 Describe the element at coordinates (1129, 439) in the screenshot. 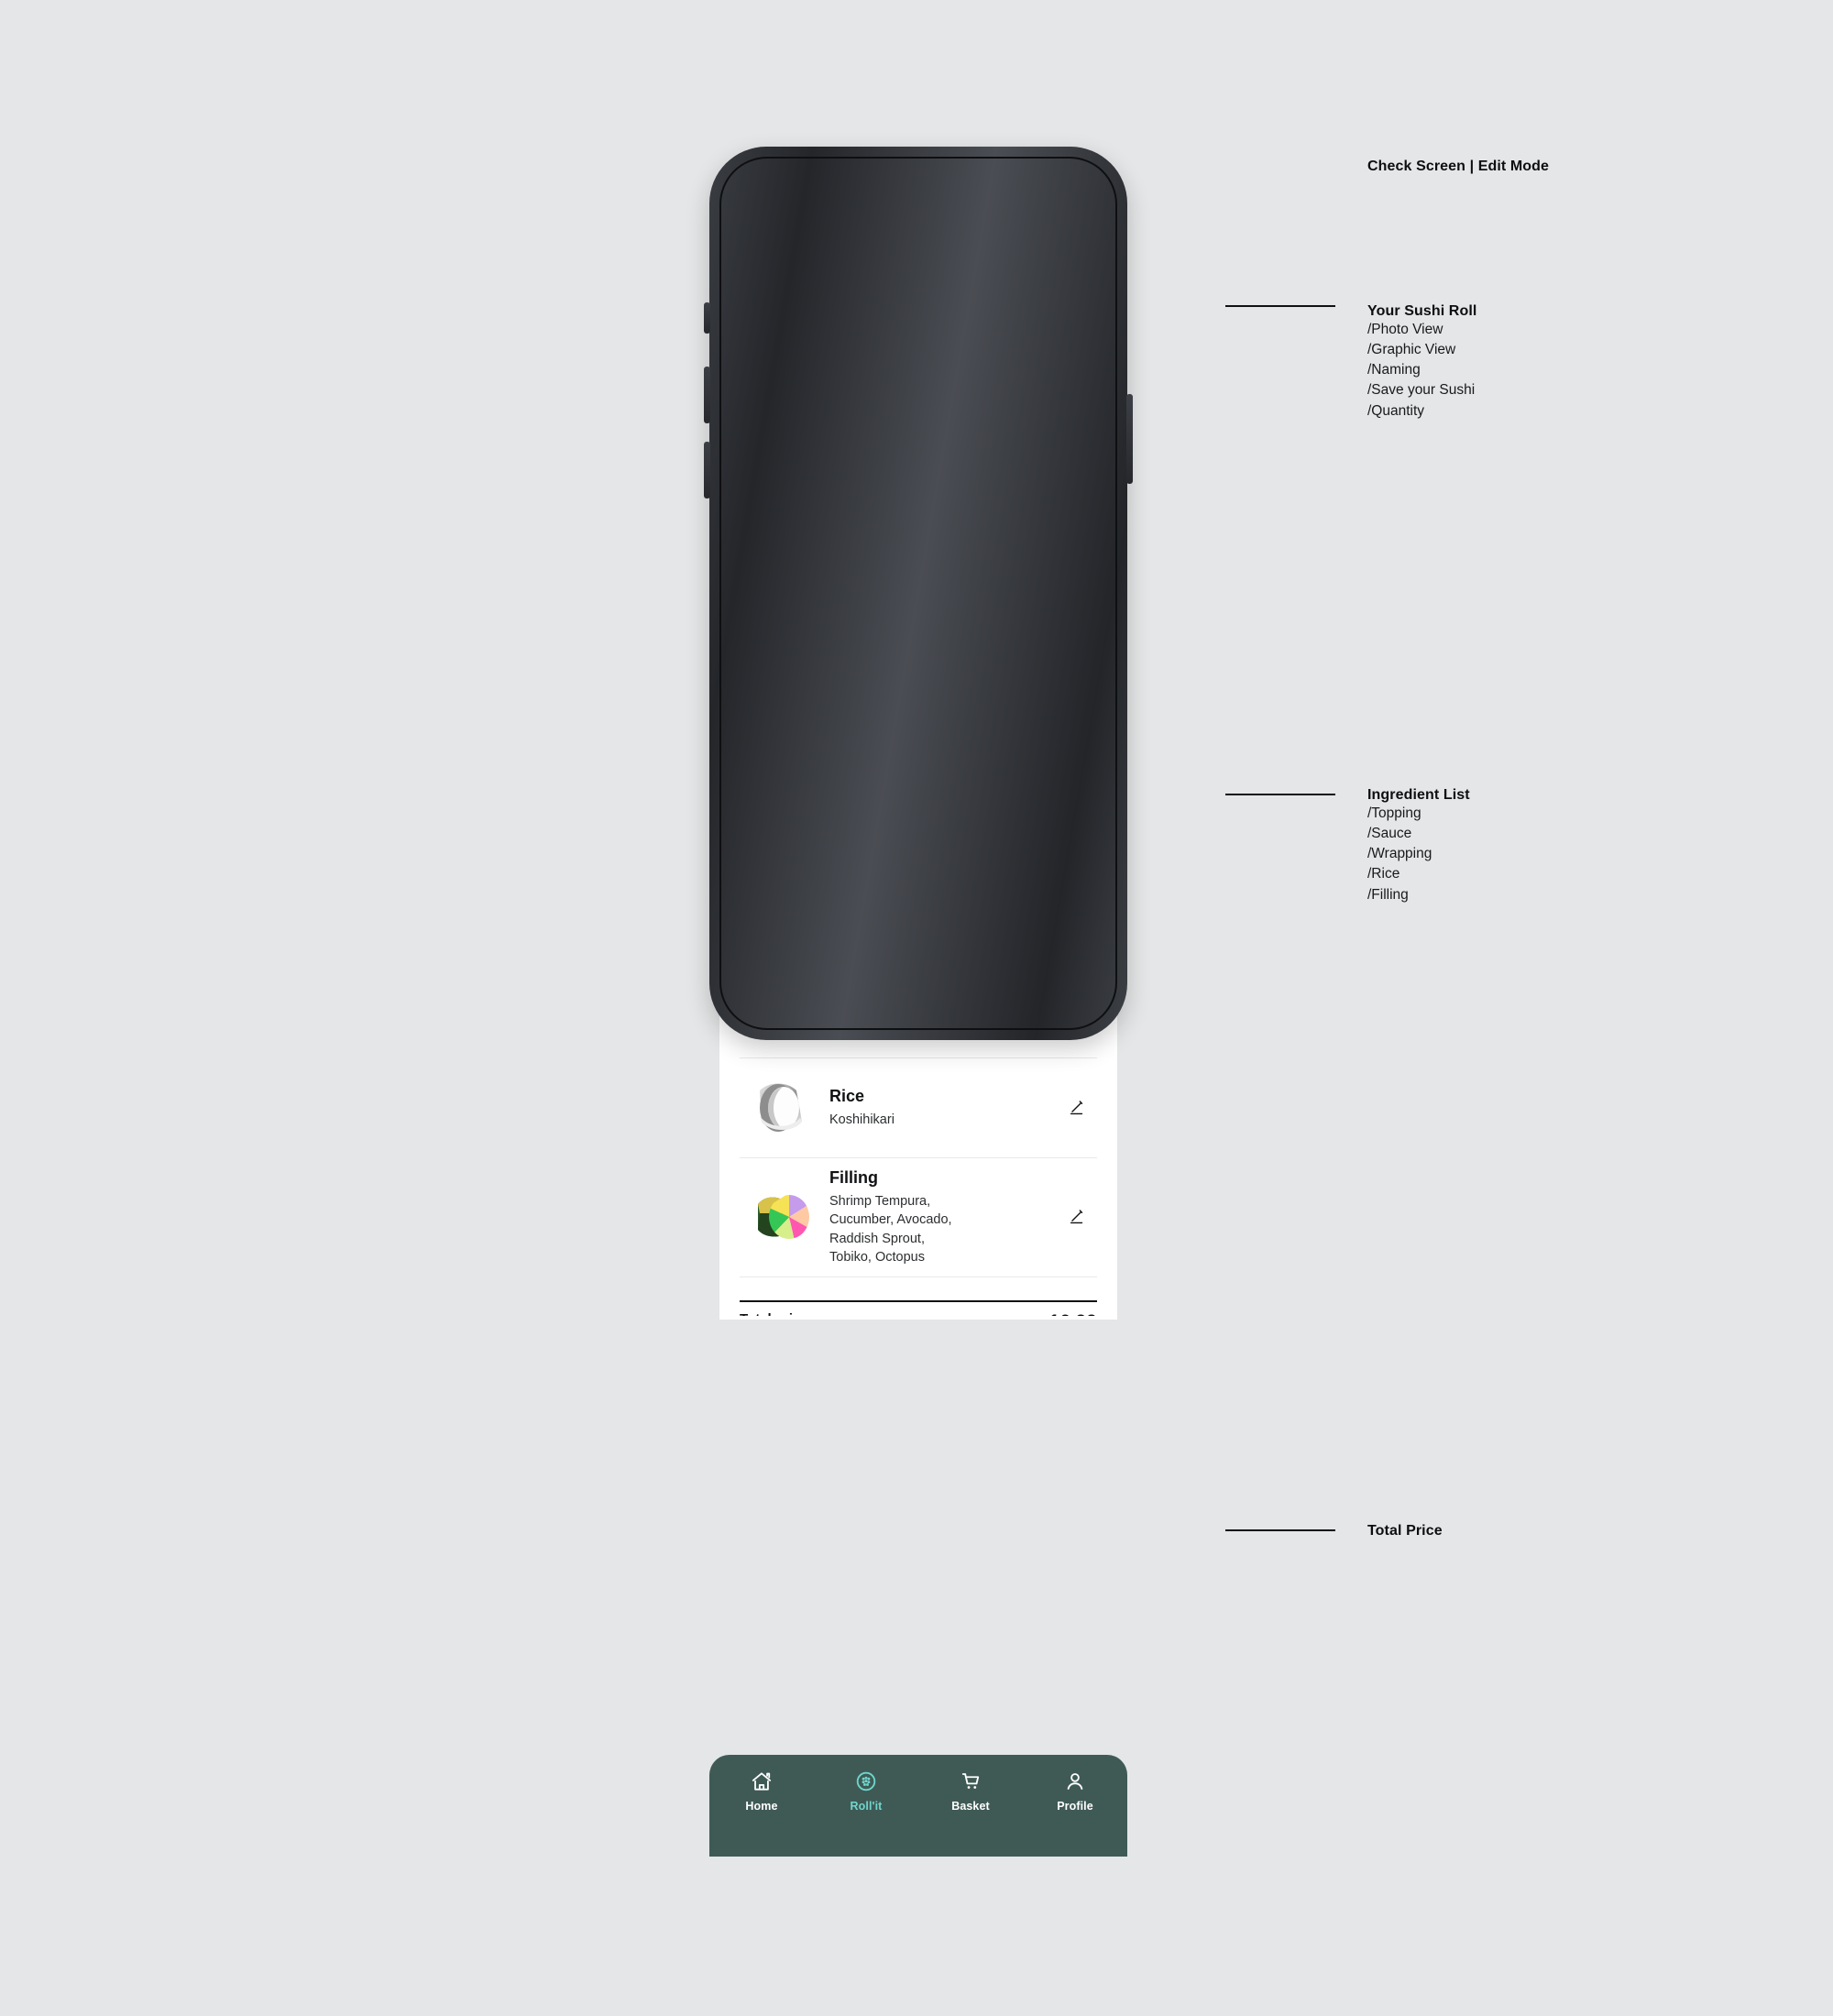

I see `power-button` at that location.